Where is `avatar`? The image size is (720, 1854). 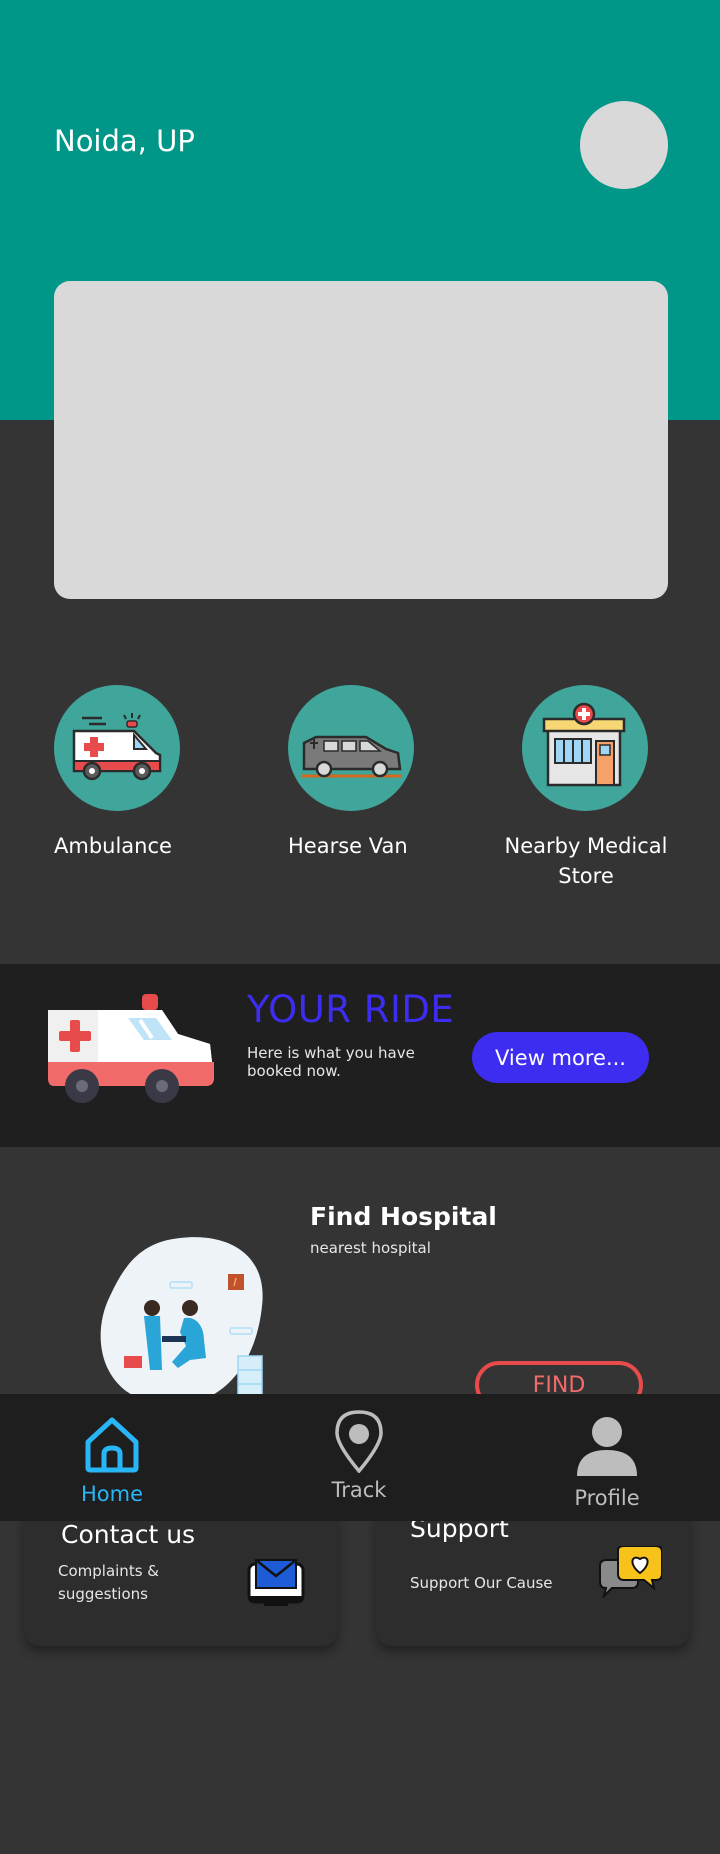 avatar is located at coordinates (624, 145).